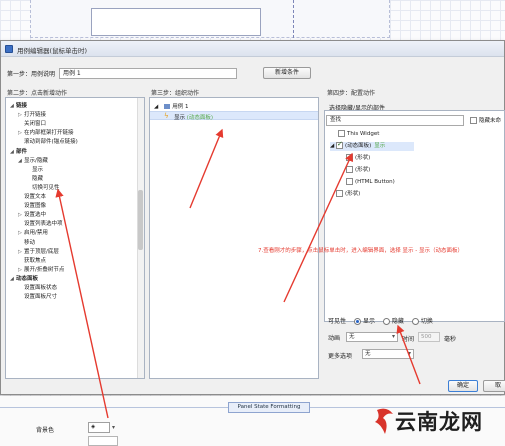 The width and height of the screenshot is (505, 446). What do you see at coordinates (36, 160) in the screenshot?
I see `action-tree-label: 显示/隐藏` at bounding box center [36, 160].